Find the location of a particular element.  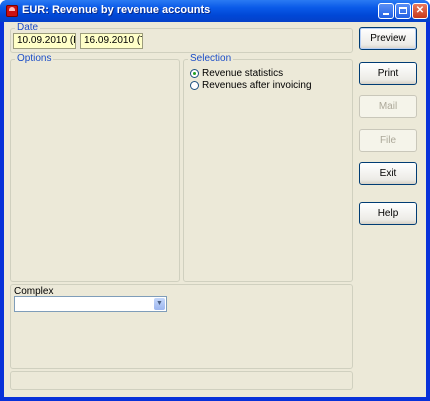

options-legend: Options is located at coordinates (34, 58).